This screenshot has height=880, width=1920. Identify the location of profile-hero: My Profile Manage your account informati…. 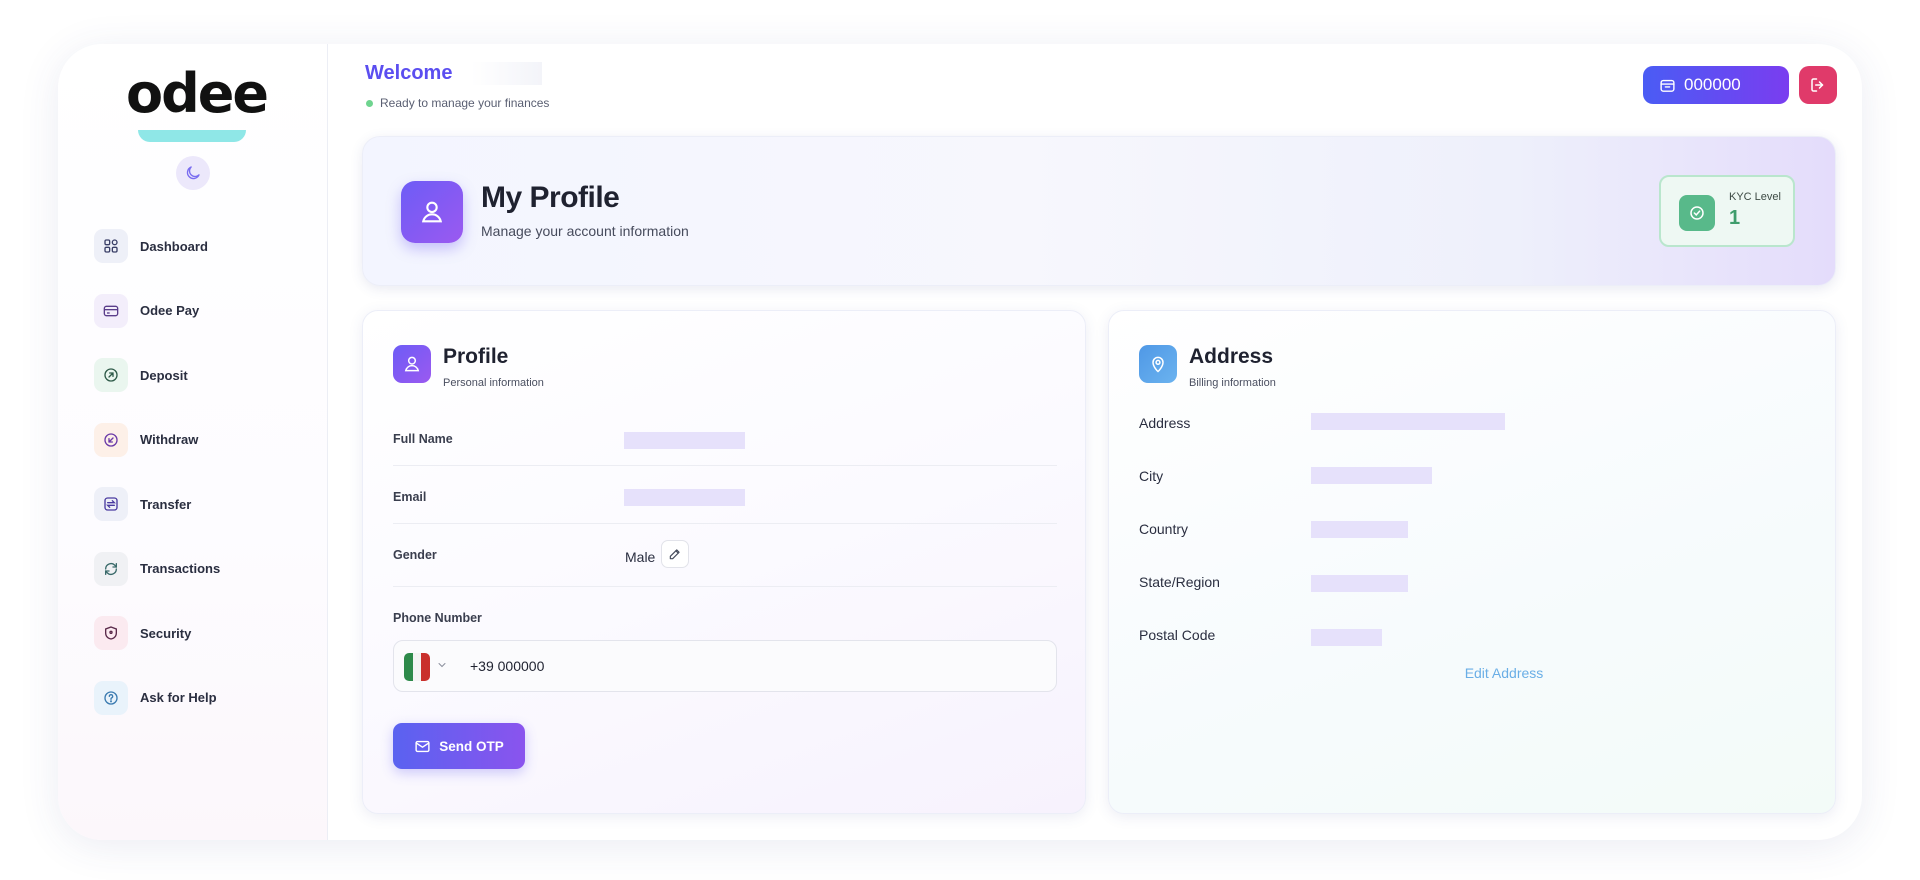
(1099, 211).